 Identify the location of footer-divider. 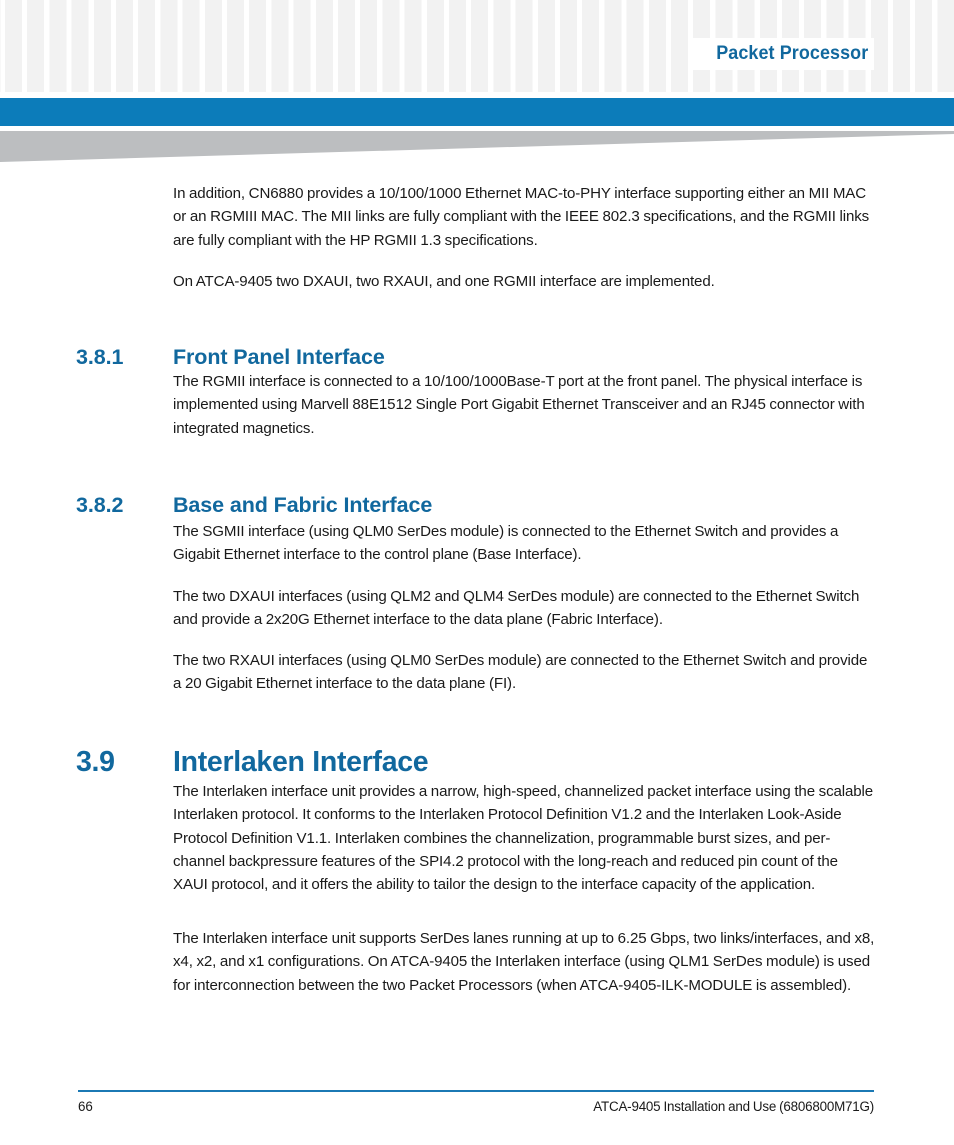
(476, 1091).